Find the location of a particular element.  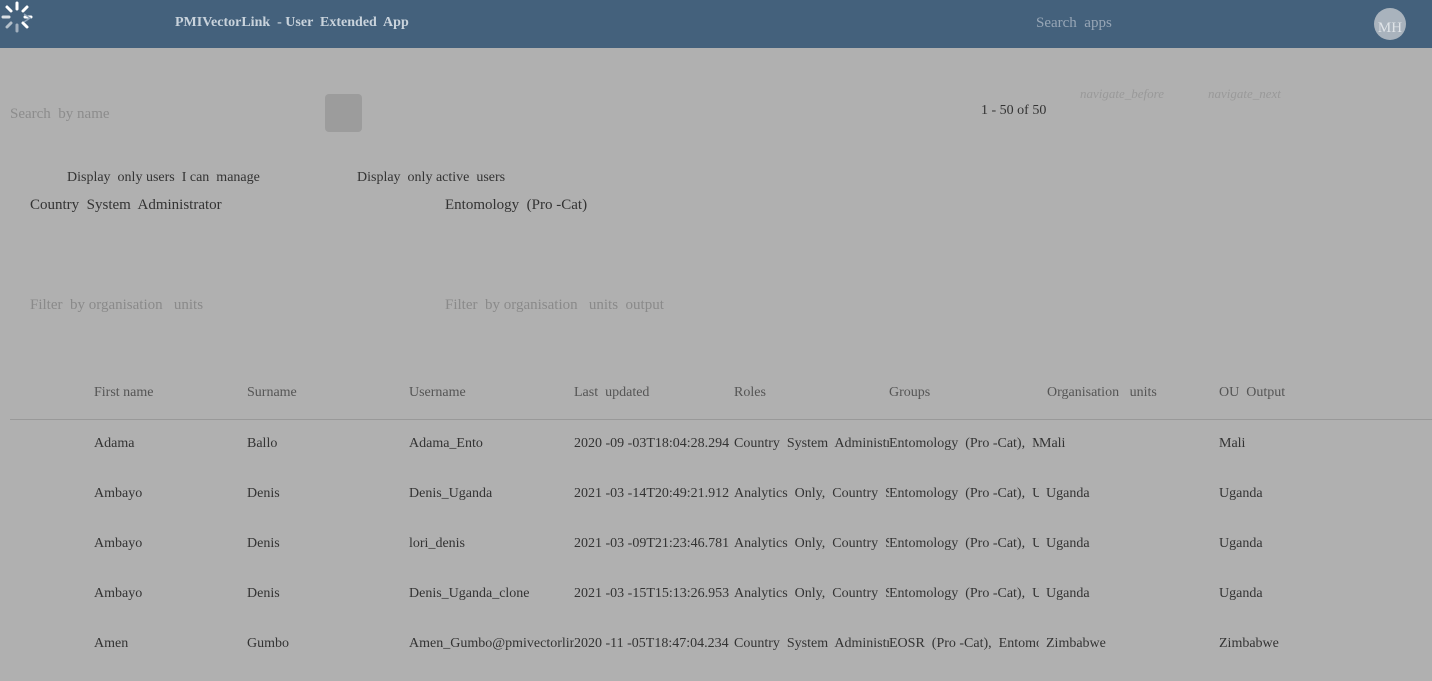

app-title: PMIVectorLink - User Extended App is located at coordinates (292, 22).